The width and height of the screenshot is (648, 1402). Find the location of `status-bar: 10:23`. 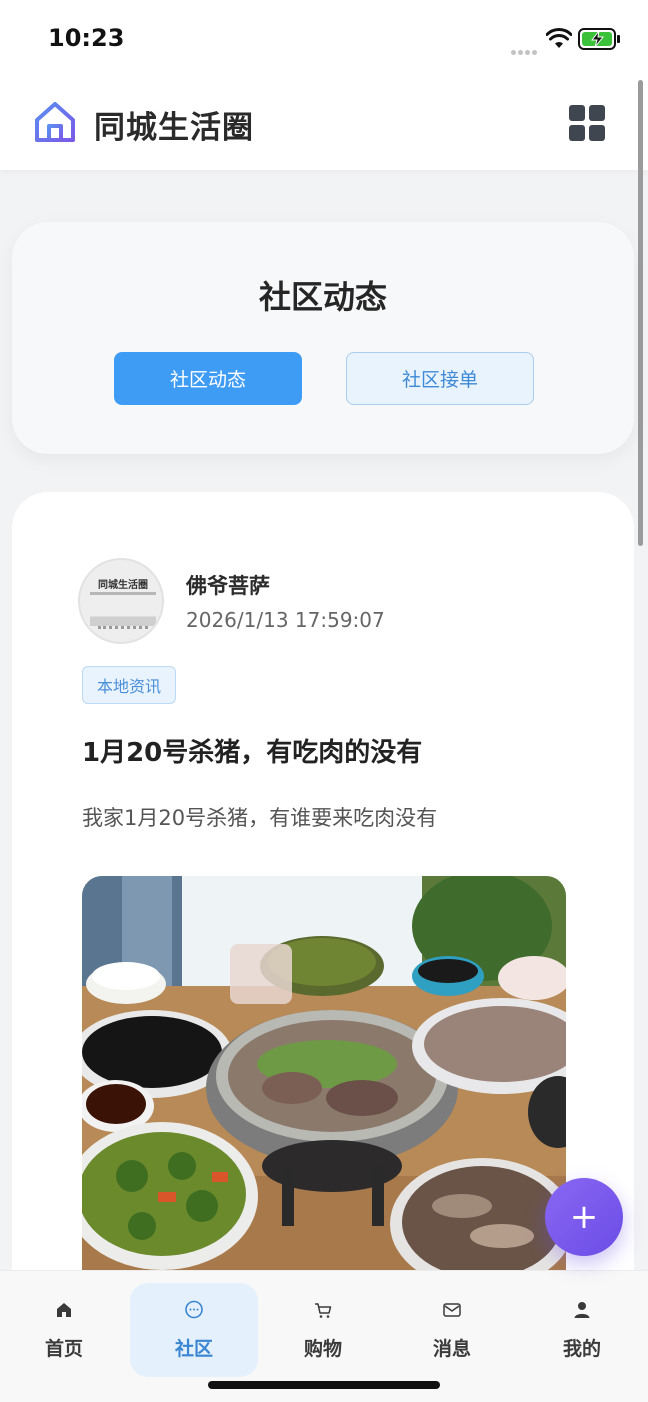

status-bar: 10:23 is located at coordinates (324, 39).